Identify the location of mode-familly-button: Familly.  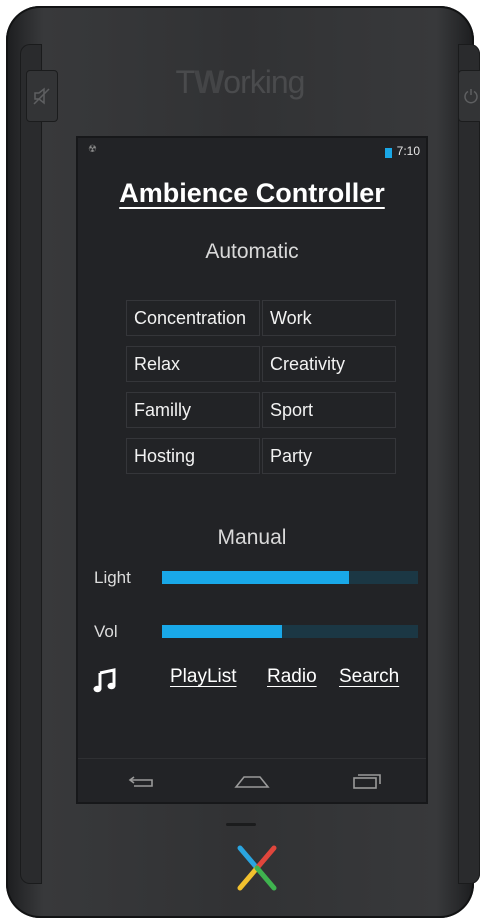
(193, 410).